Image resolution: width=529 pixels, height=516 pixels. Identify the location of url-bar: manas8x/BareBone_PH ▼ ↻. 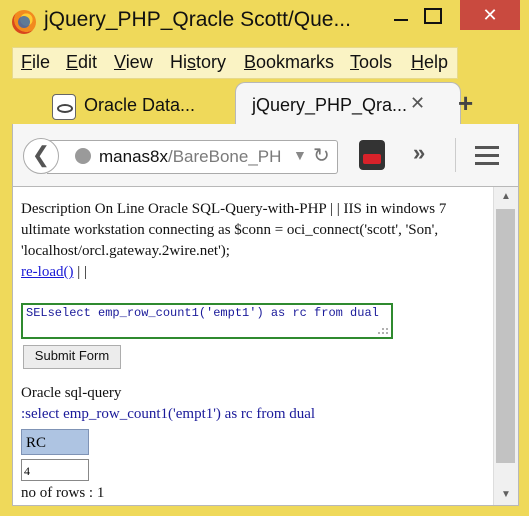
(192, 157).